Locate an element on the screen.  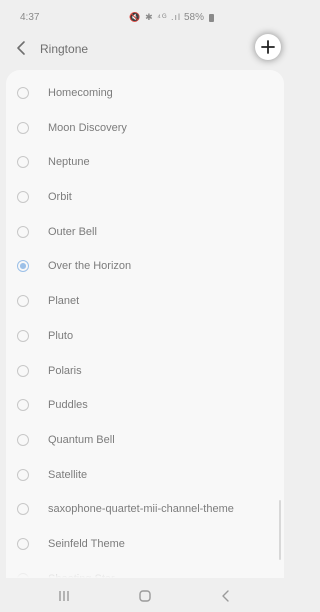
status-bar: 4:37 🔇 ✱ ⁴ᴳ .ıl 58% is located at coordinates (145, 17).